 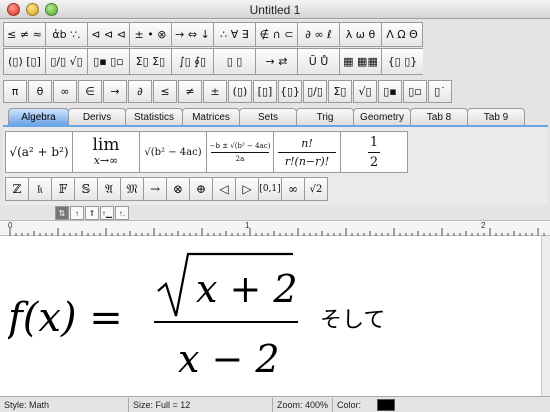 What do you see at coordinates (307, 152) in the screenshot?
I see `binomial-template: n! r!(n−r)!` at bounding box center [307, 152].